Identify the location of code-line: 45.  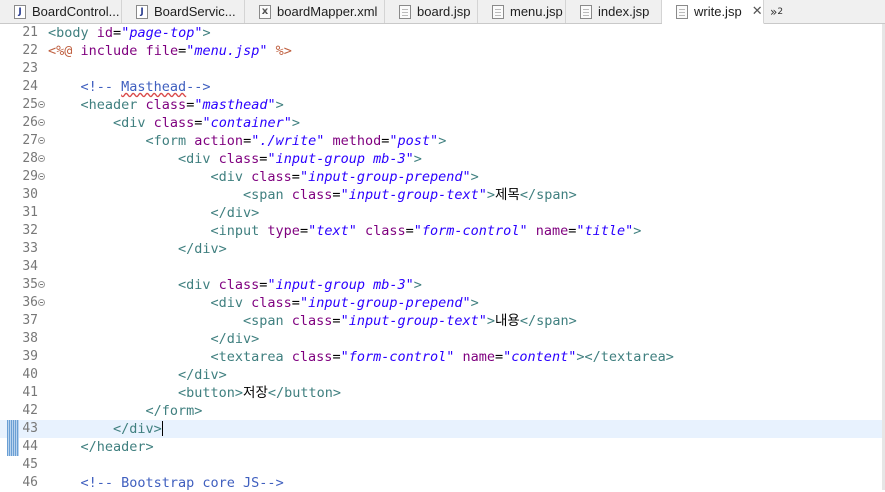
(442, 465).